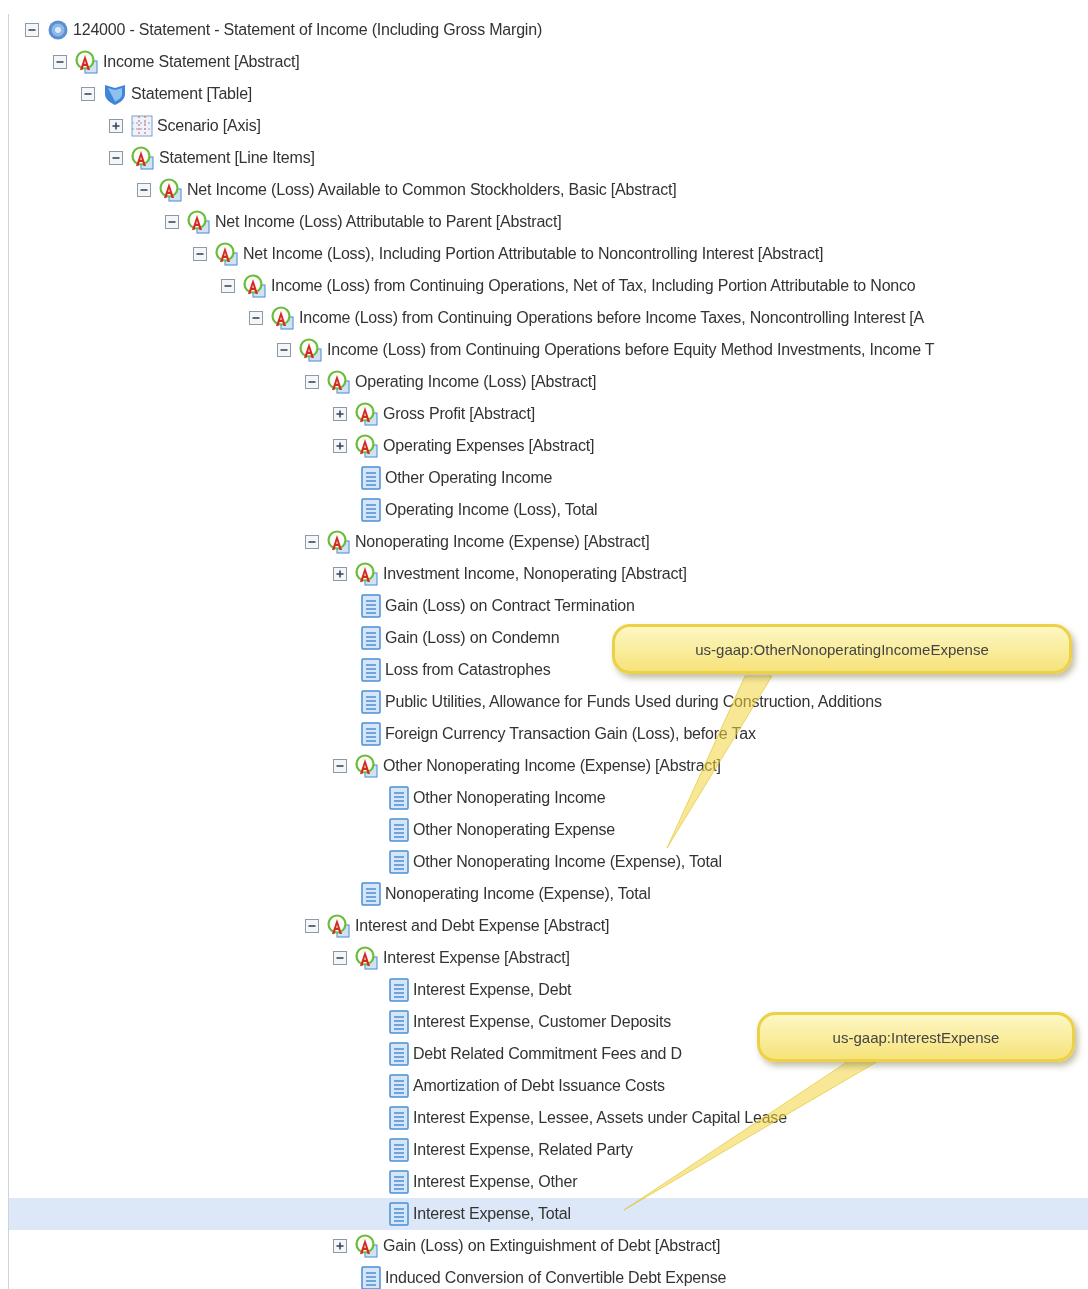 This screenshot has width=1088, height=1289. What do you see at coordinates (552, 1246) in the screenshot?
I see `tree-item-label: Gain (Loss) on Extinguishment of Debt [Abstract]` at bounding box center [552, 1246].